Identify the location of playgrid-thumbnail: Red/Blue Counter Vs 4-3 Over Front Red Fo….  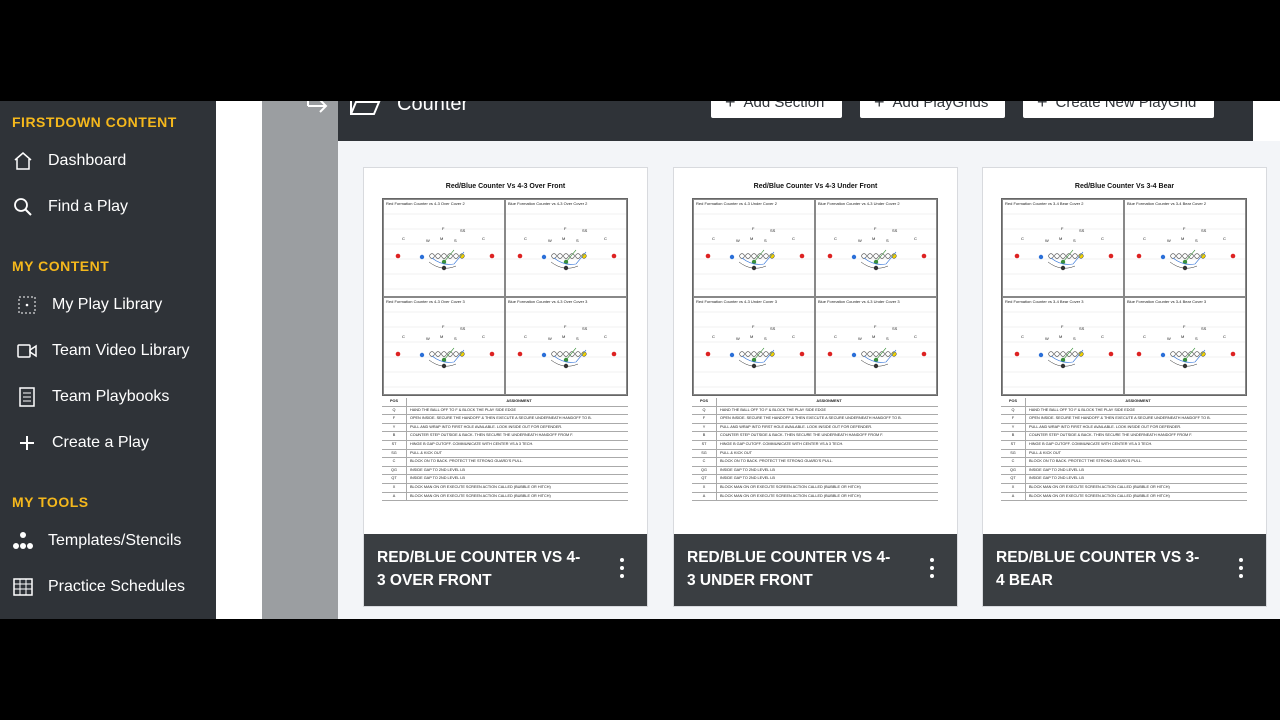
(505, 350).